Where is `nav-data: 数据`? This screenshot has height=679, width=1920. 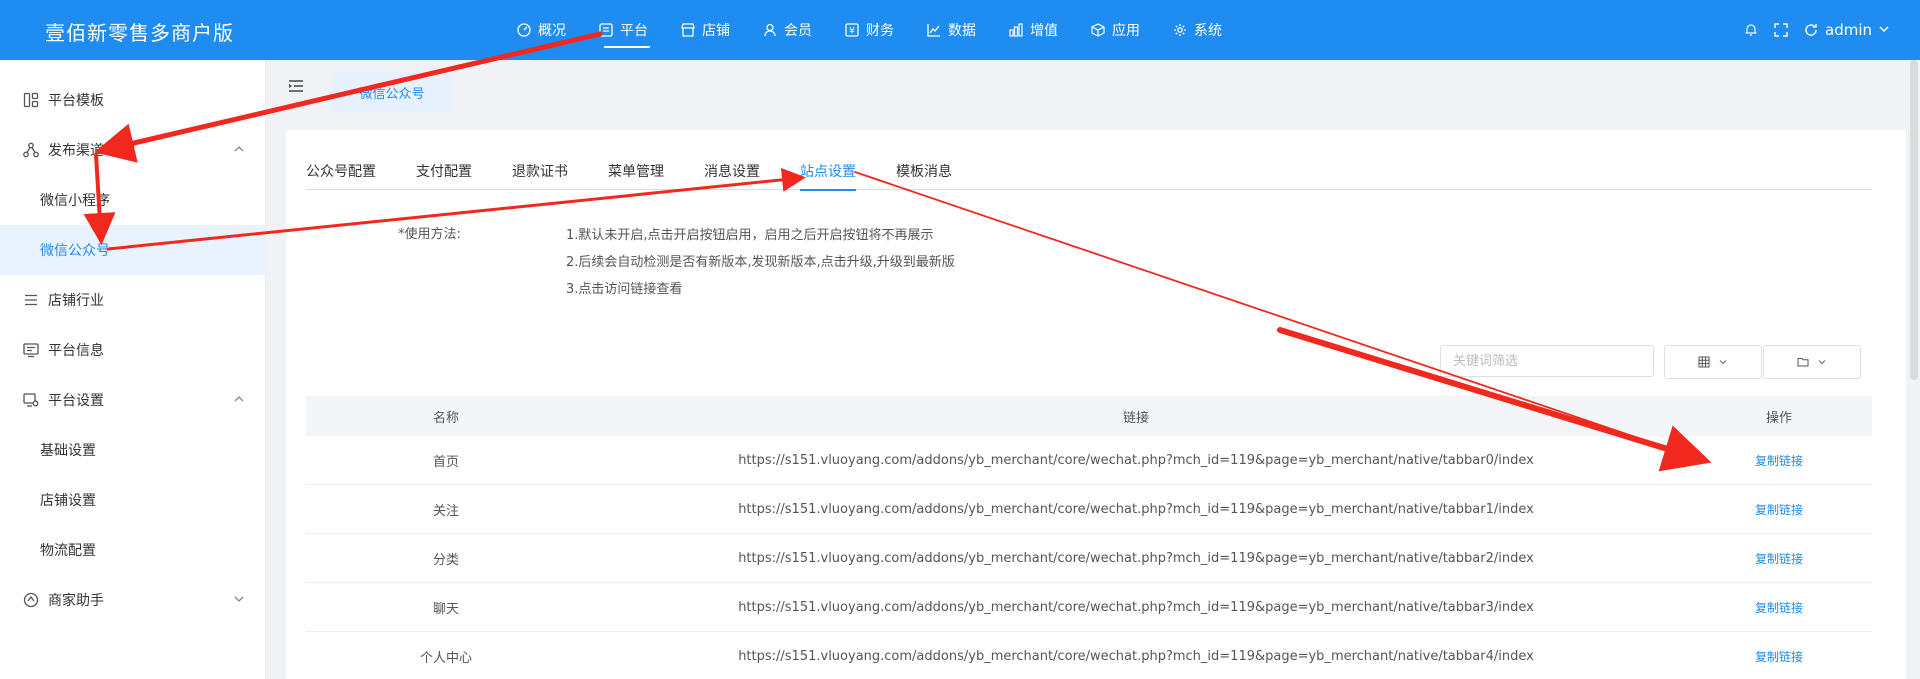 nav-data: 数据 is located at coordinates (951, 30).